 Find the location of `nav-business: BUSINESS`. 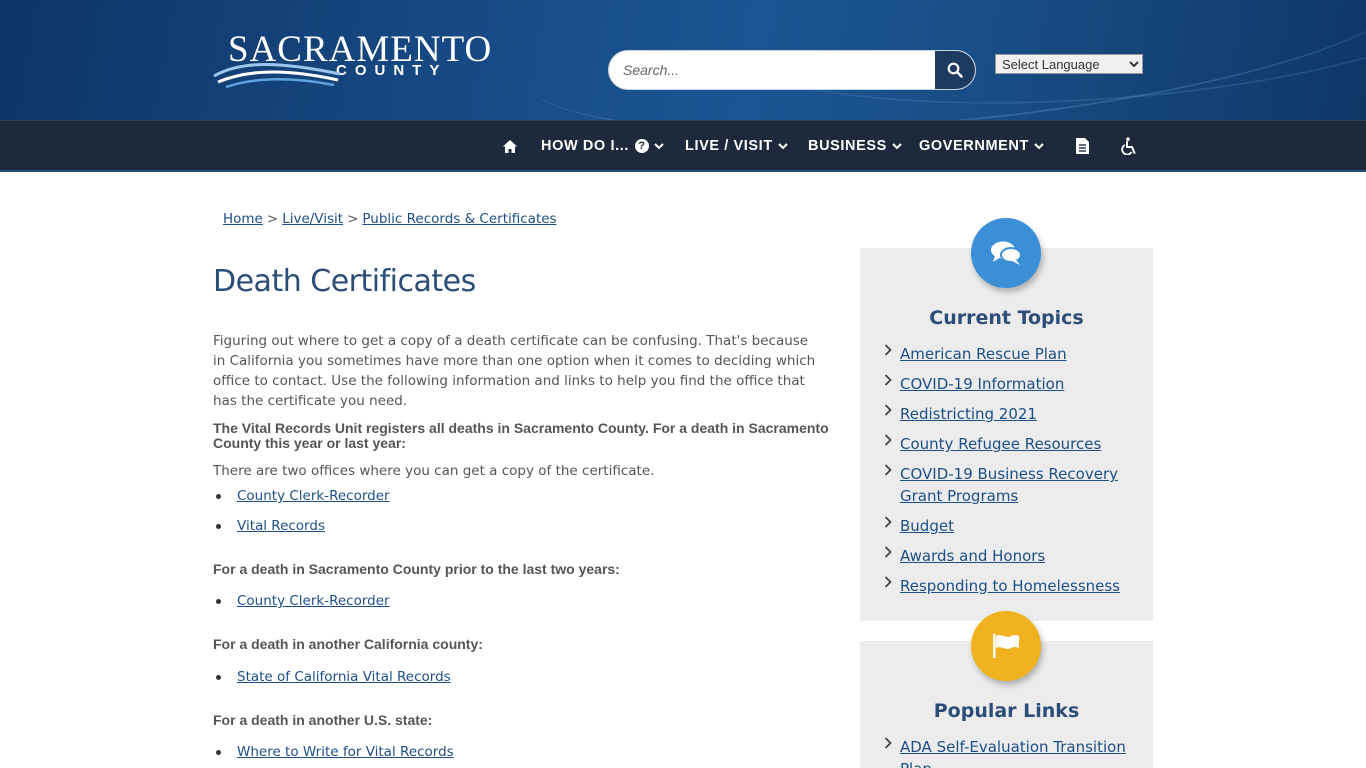

nav-business: BUSINESS is located at coordinates (855, 146).